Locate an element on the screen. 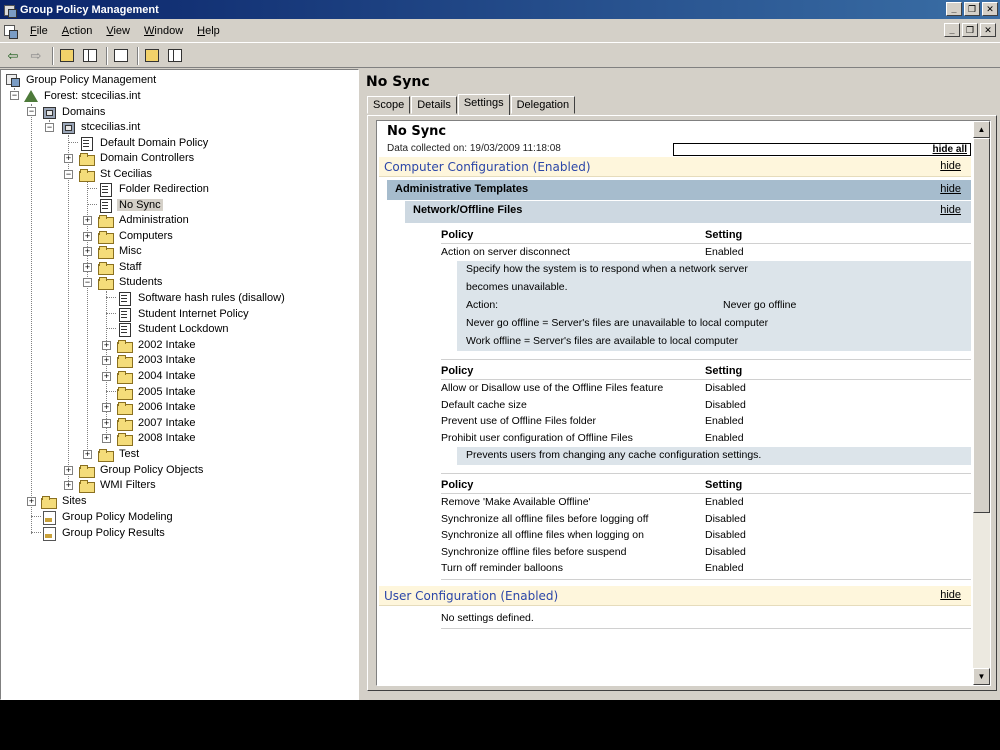  explain-label: Action: is located at coordinates (482, 305).